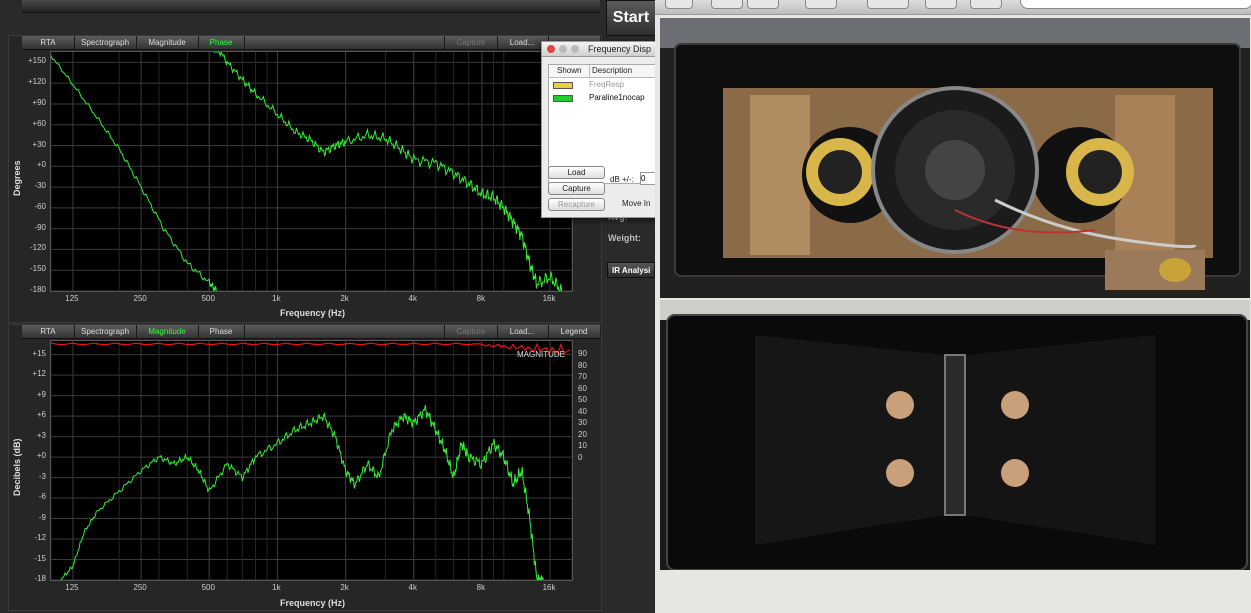  Describe the element at coordinates (310, 348) in the screenshot. I see `coherence-trace` at that location.